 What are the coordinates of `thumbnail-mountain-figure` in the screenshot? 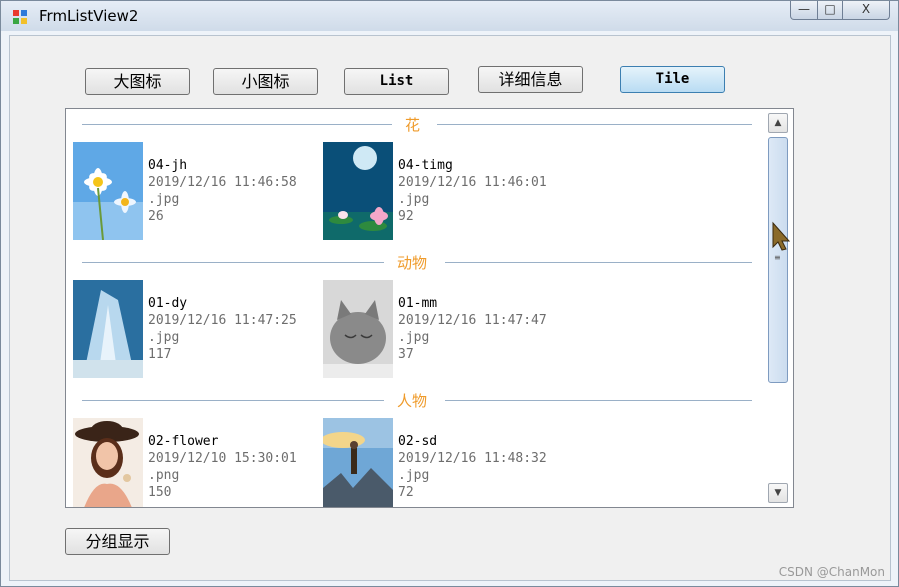 It's located at (358, 462).